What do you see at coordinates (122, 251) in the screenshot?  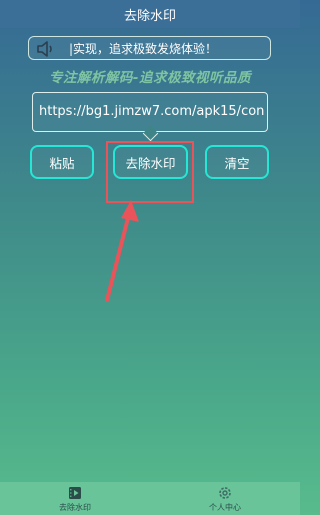 I see `annotation-arrow` at bounding box center [122, 251].